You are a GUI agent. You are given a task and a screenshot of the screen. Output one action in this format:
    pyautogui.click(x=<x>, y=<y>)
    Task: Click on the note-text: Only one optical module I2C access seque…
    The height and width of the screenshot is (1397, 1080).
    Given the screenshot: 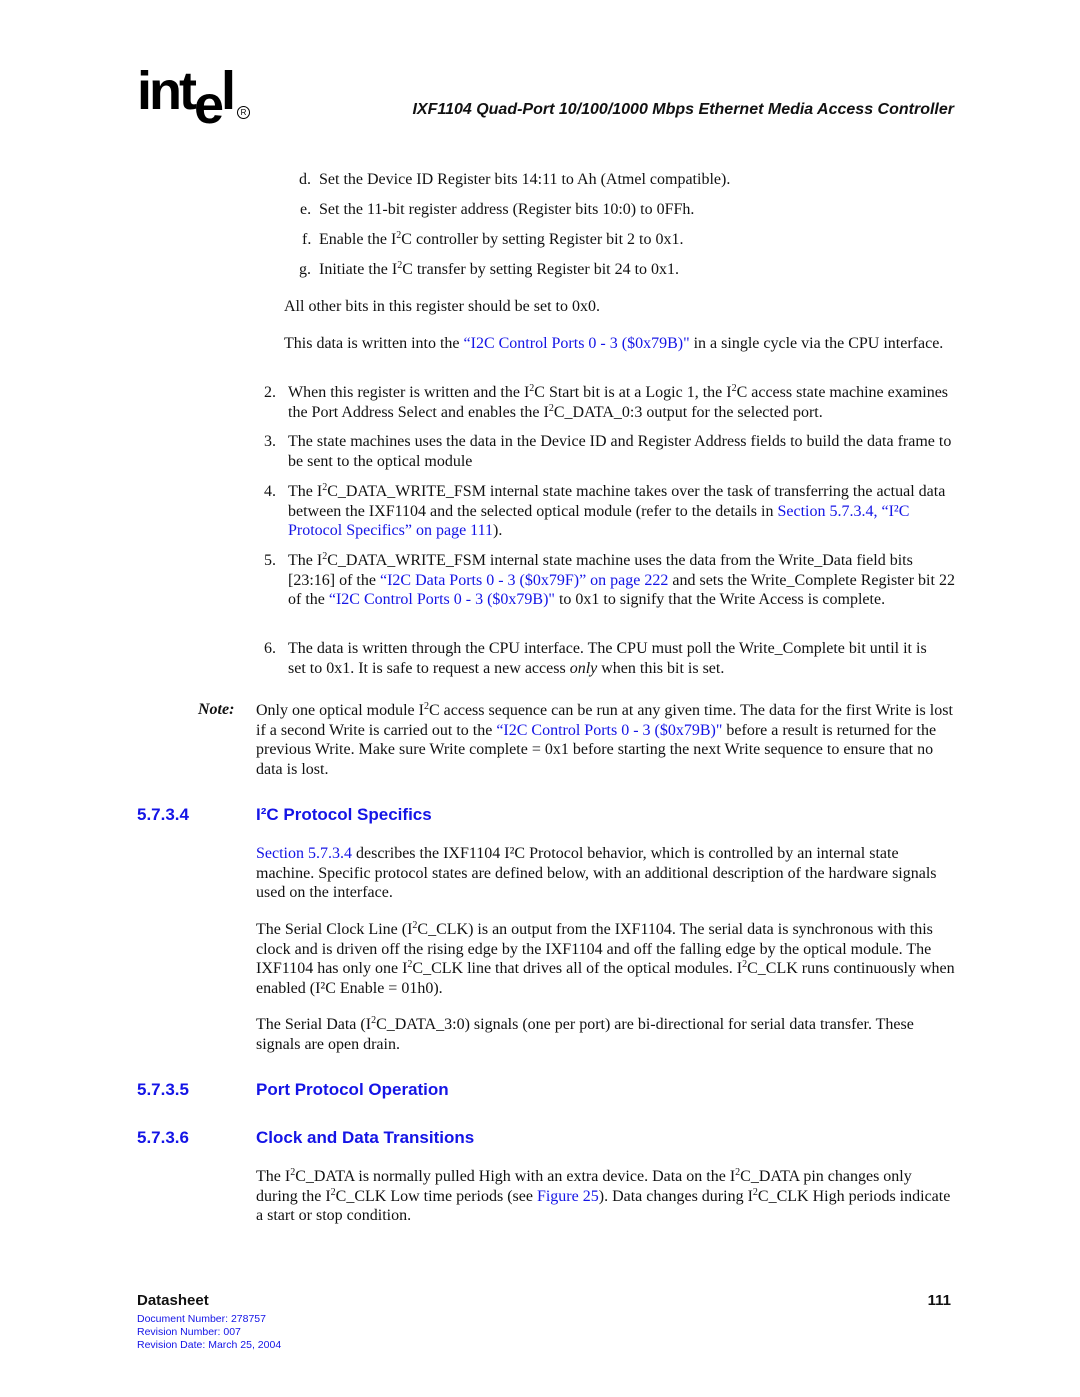 What is the action you would take?
    pyautogui.click(x=604, y=740)
    